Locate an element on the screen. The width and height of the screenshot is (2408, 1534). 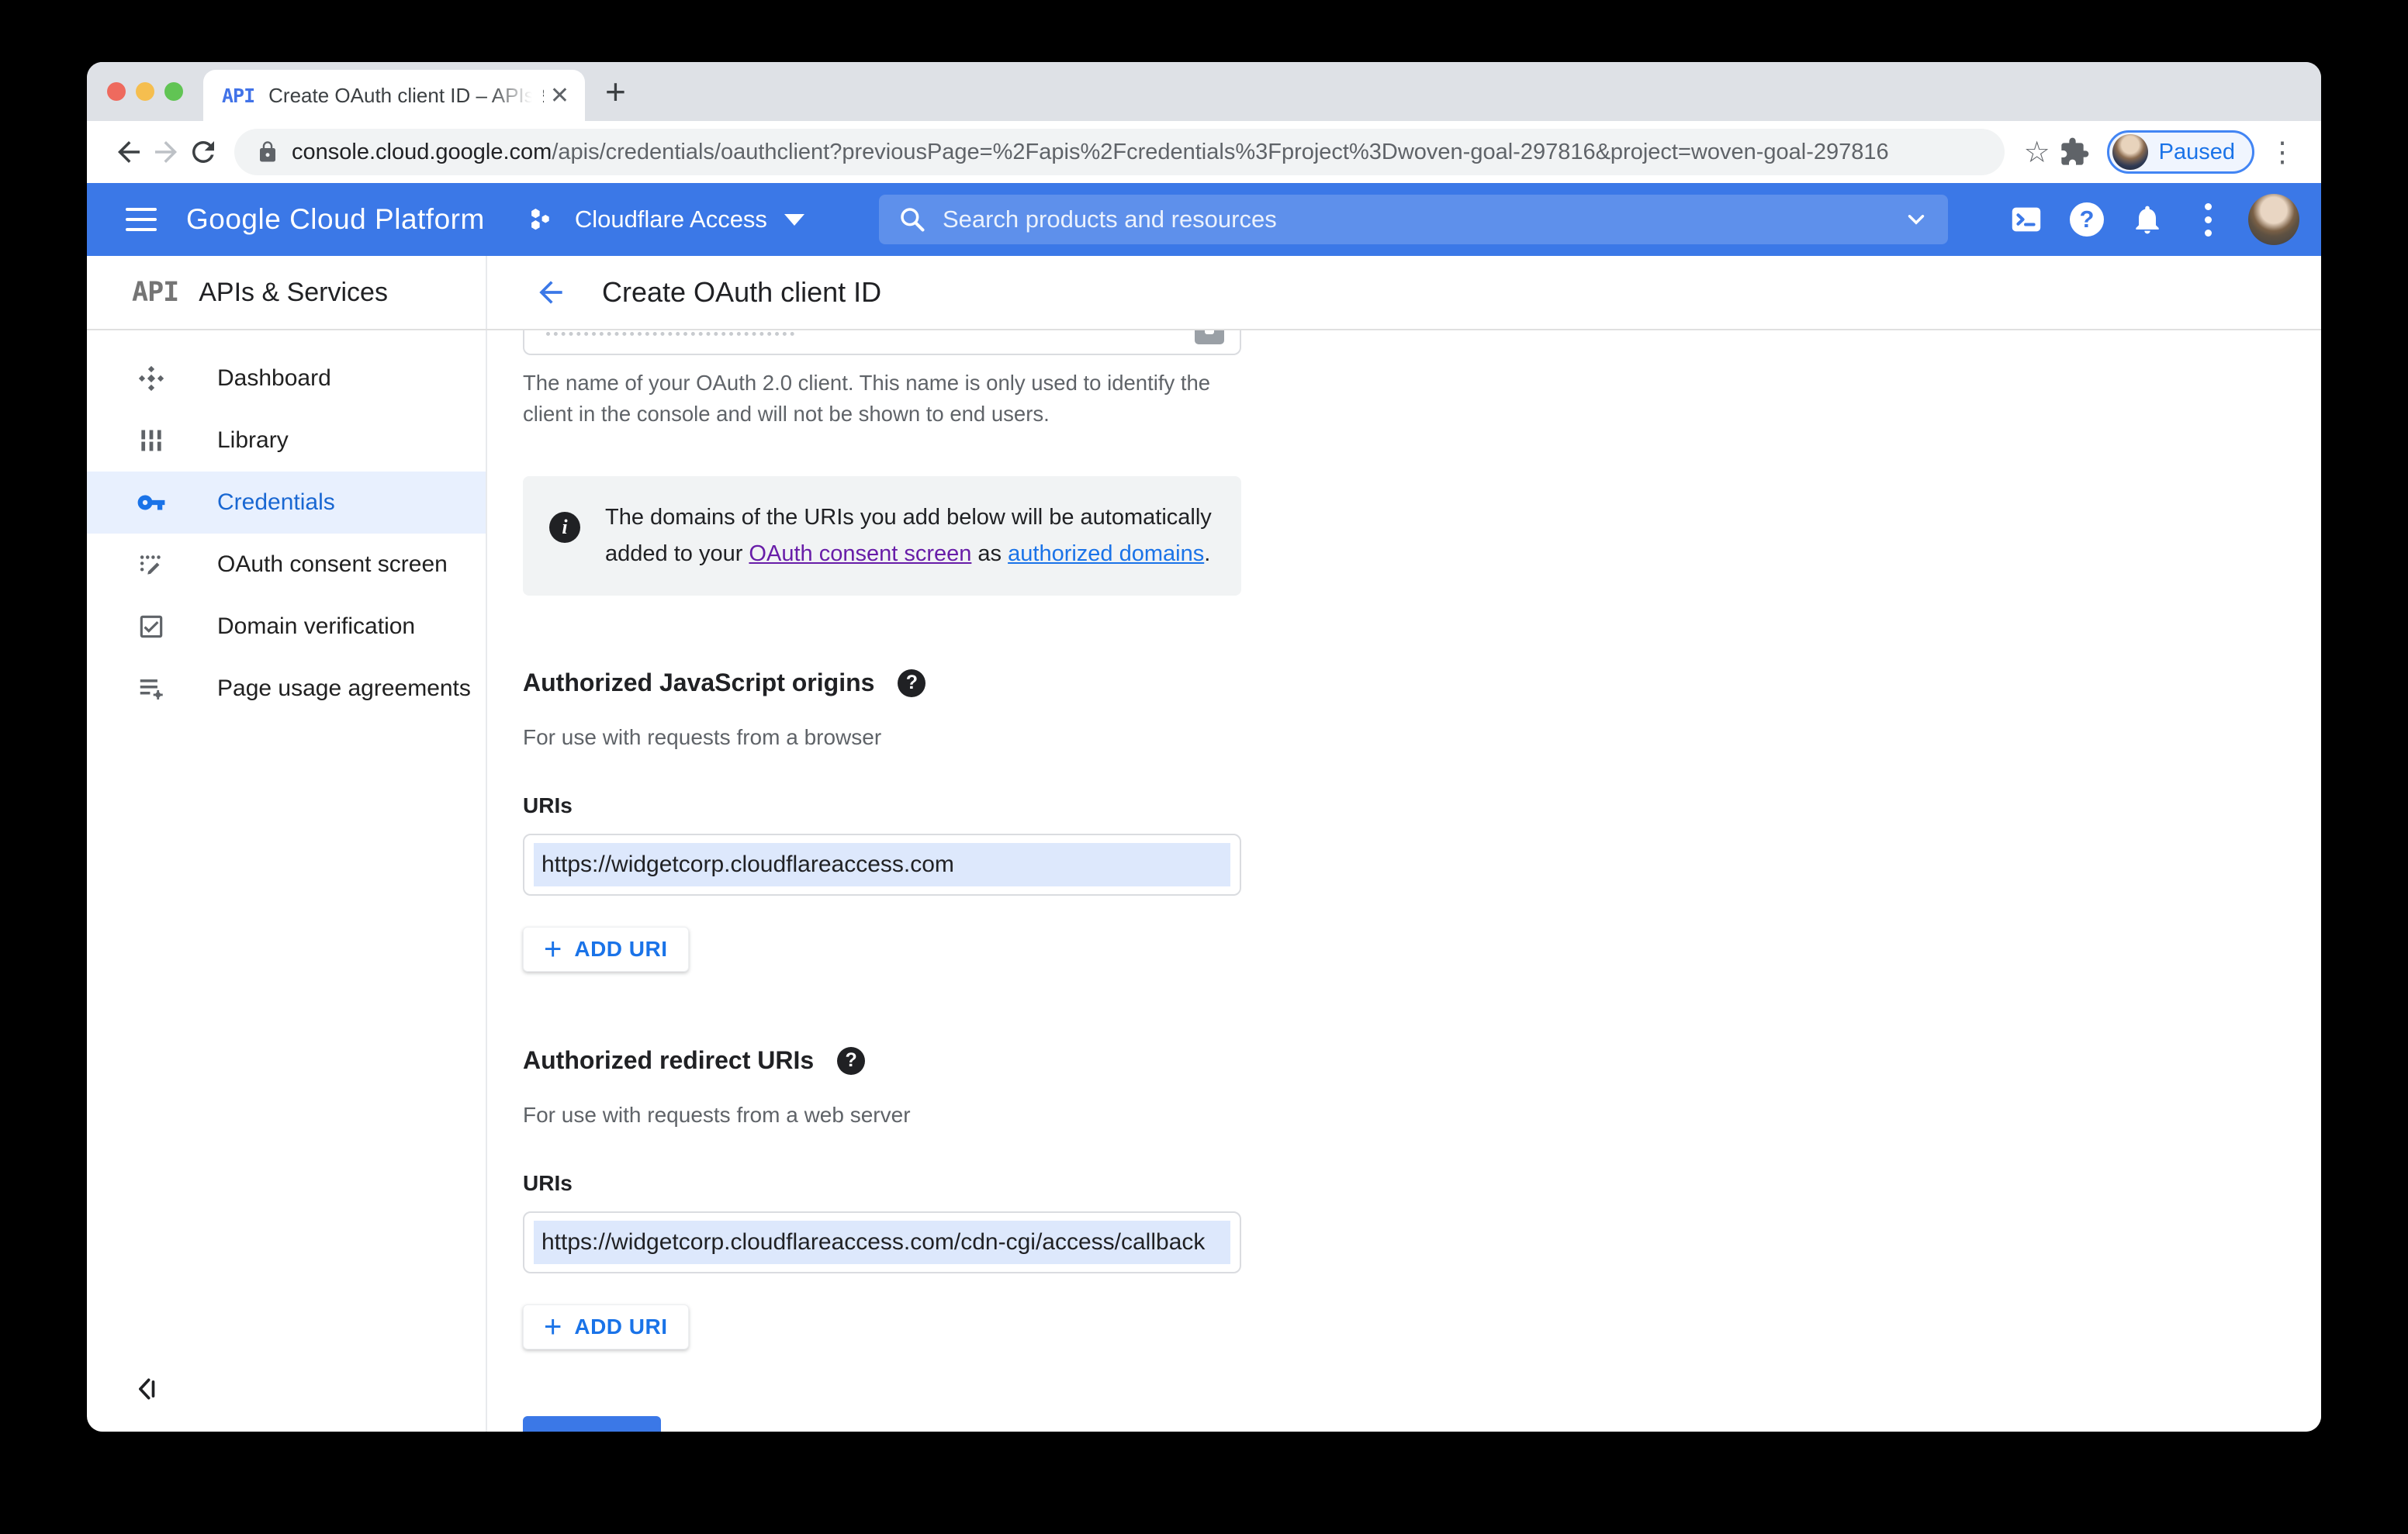
new-tab-button: + is located at coordinates (615, 91).